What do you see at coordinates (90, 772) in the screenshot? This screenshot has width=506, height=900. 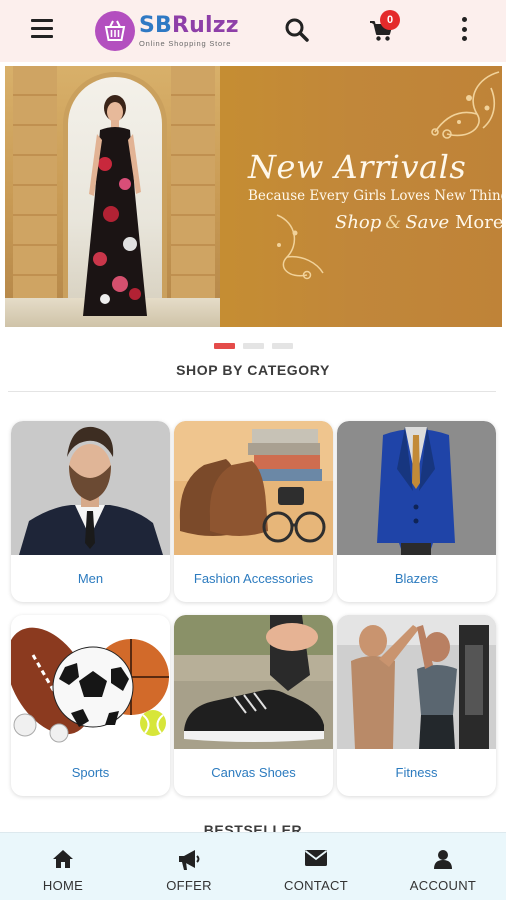 I see `category-label: Sports` at bounding box center [90, 772].